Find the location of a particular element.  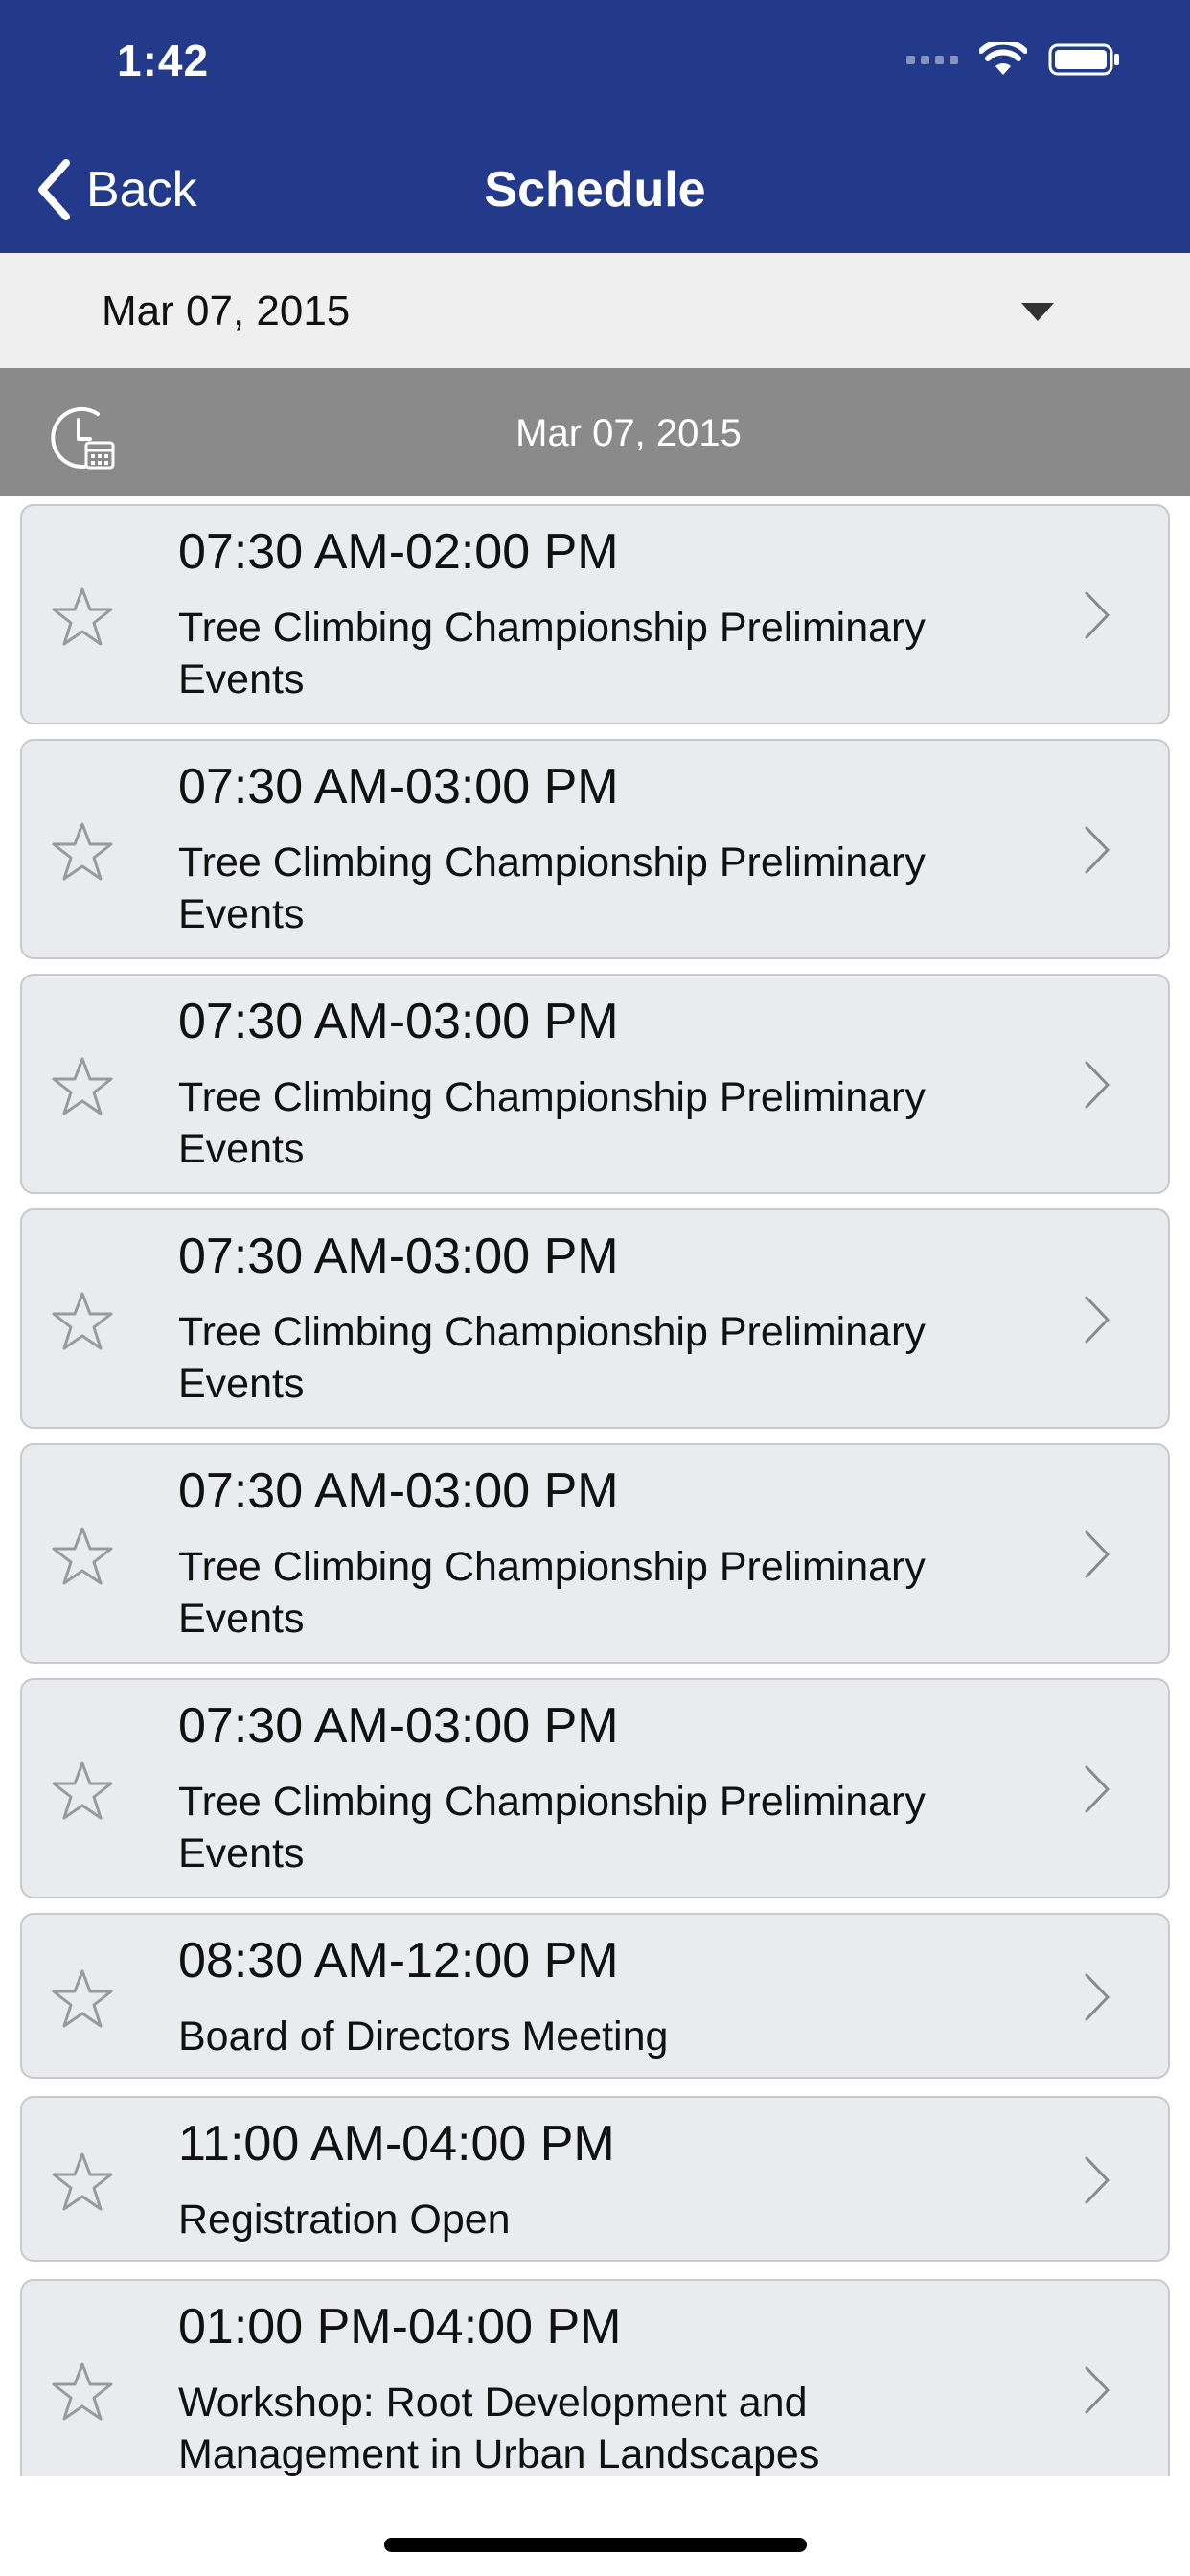

caret-down-icon is located at coordinates (1038, 312).